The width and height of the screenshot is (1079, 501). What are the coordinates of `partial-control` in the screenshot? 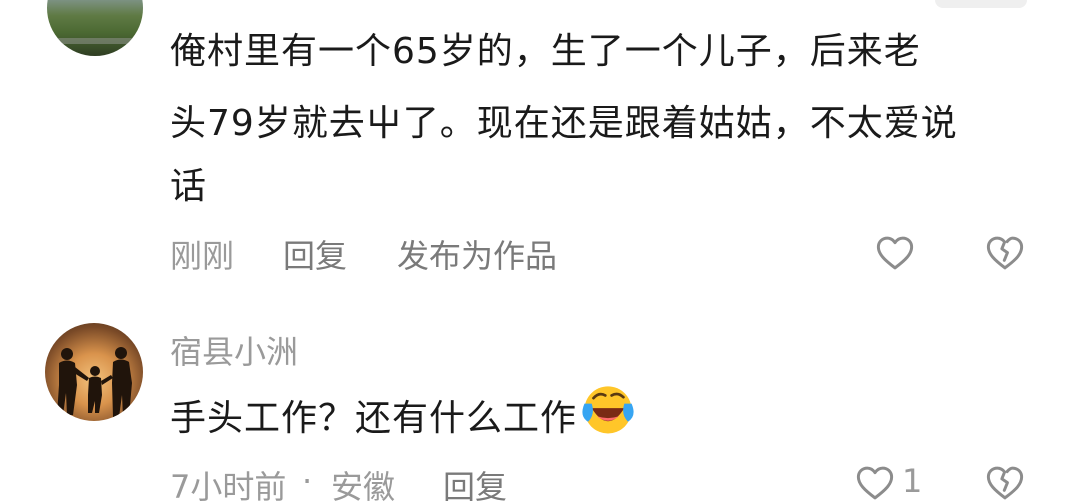 It's located at (981, 4).